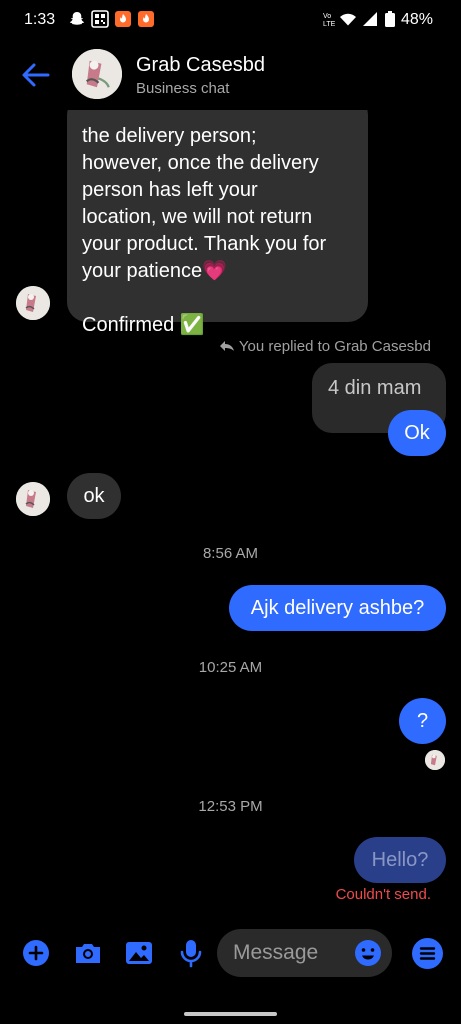 This screenshot has width=461, height=1024. Describe the element at coordinates (370, 19) in the screenshot. I see `signal-icon` at that location.